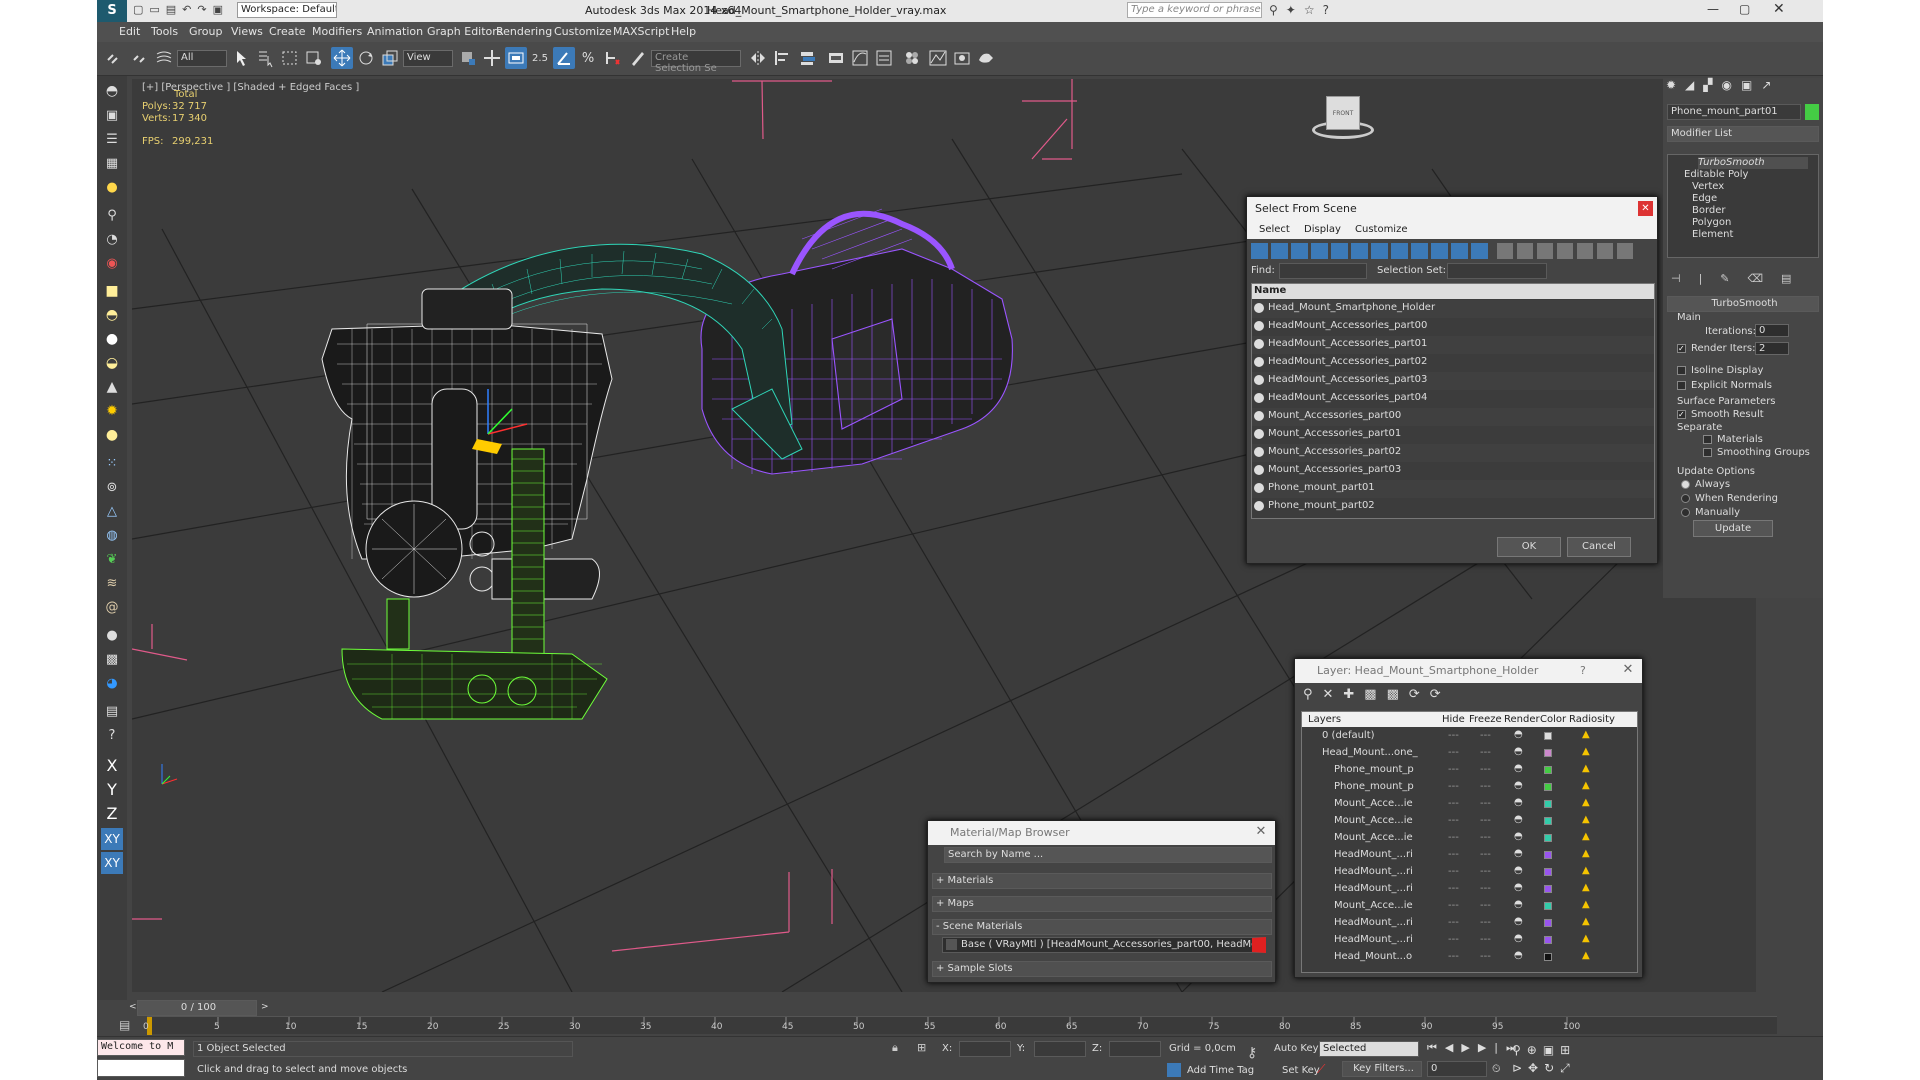 This screenshot has width=1920, height=1080. I want to click on layer-row: Mount_Acce...ie --- --- ◓ ▲, so click(1469, 839).